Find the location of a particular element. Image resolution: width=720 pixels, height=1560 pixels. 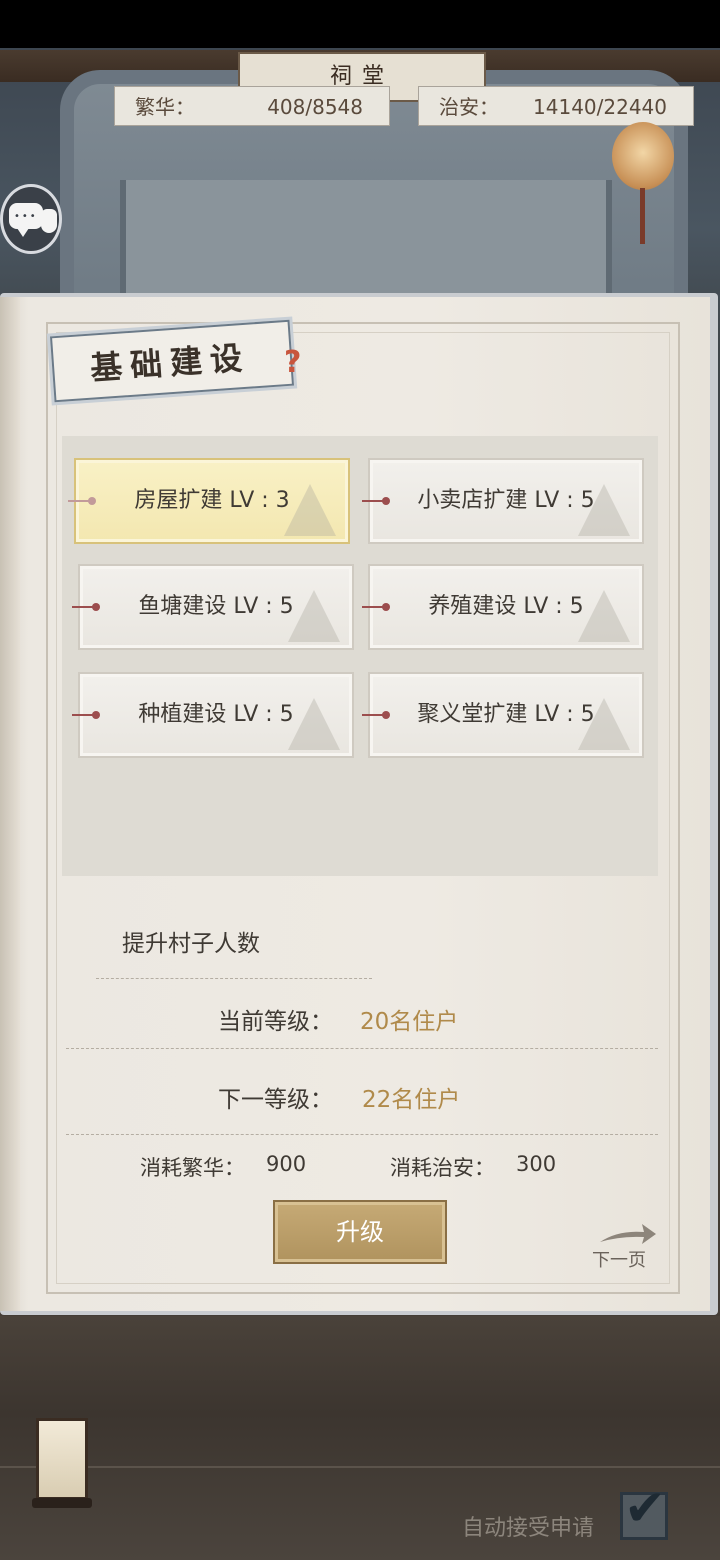

building-tile-planting: 种植建设 LV : 5 is located at coordinates (213, 715).